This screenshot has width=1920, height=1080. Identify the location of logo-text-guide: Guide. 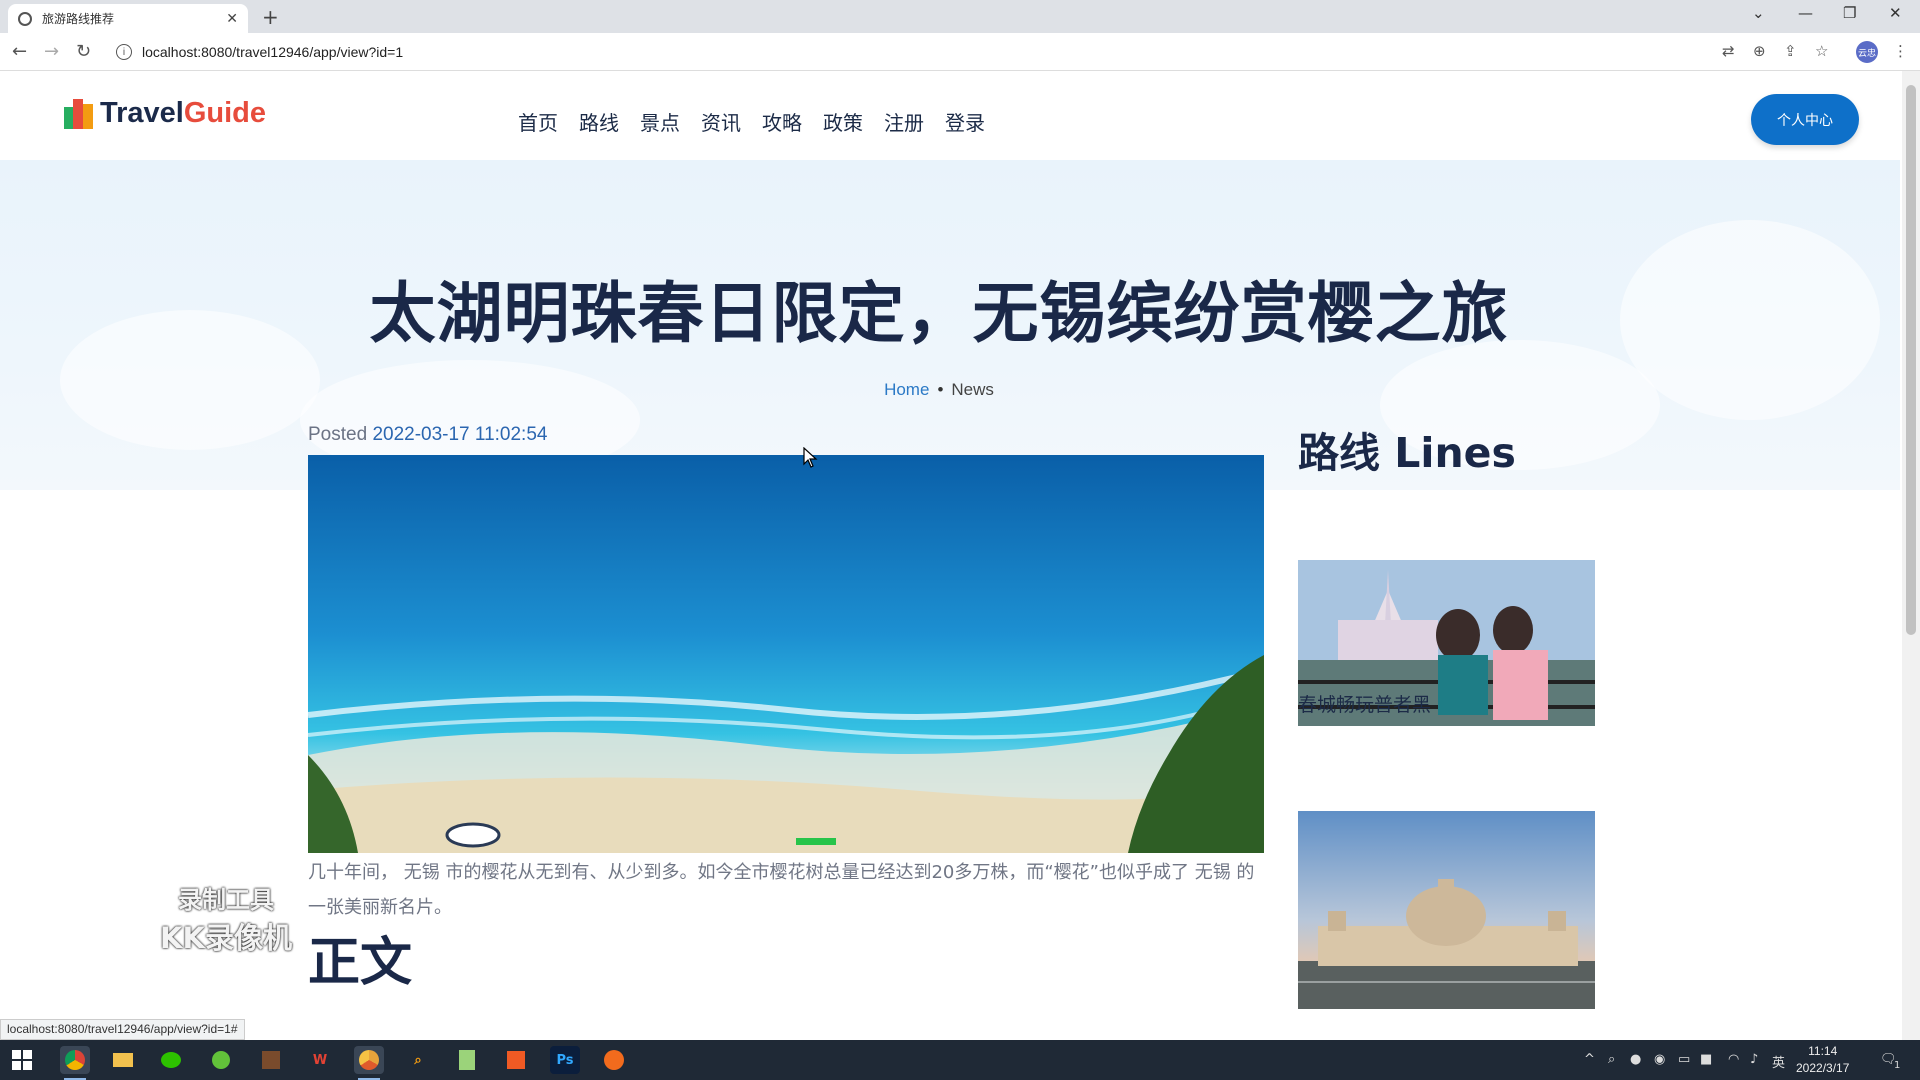
(225, 113).